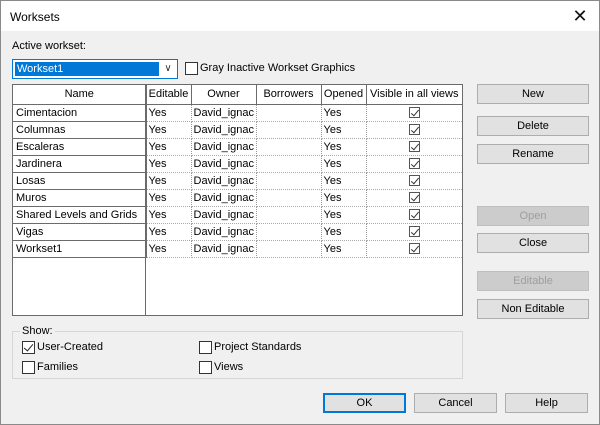 Image resolution: width=600 pixels, height=425 pixels. I want to click on user-created-checkbox, so click(28, 347).